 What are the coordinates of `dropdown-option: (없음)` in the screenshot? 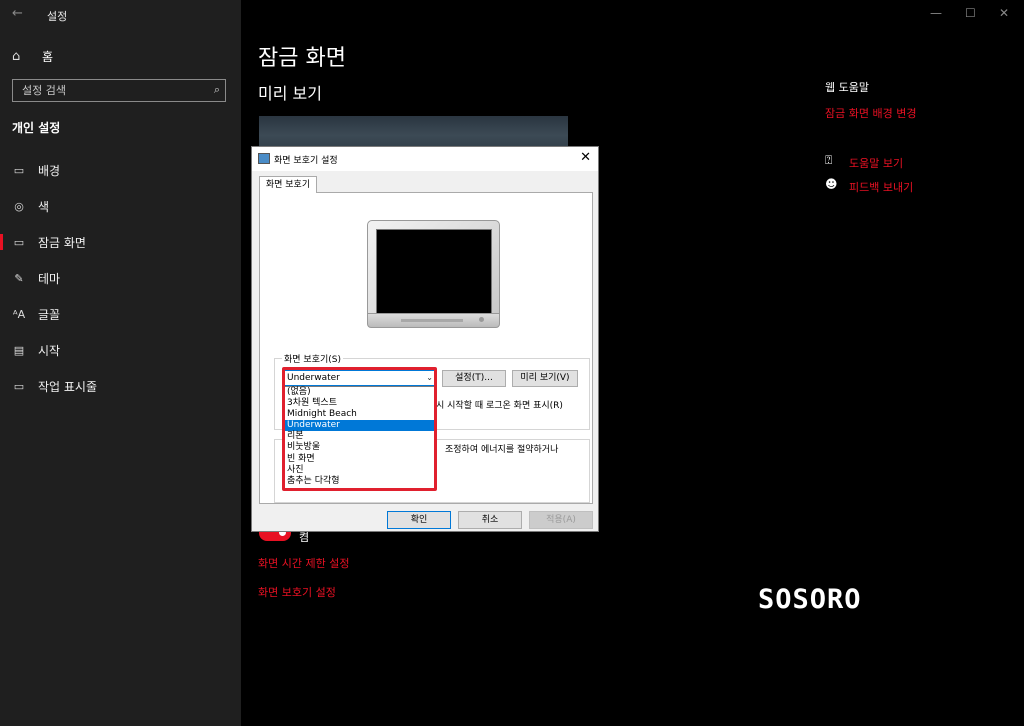 It's located at (360, 392).